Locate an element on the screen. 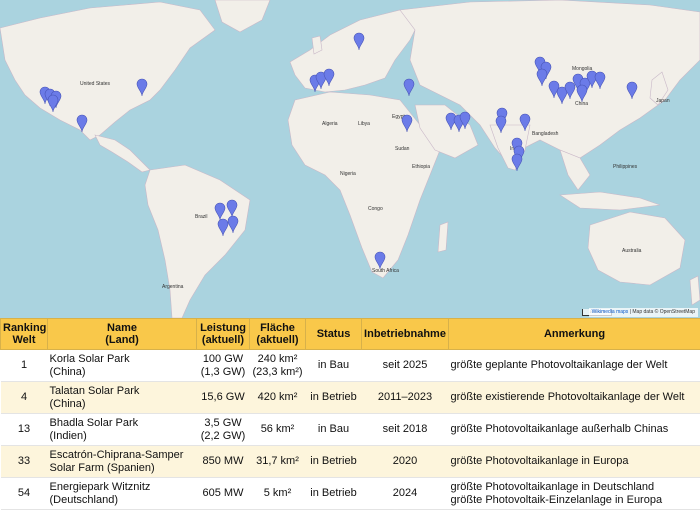 The height and width of the screenshot is (510, 700). cell-start: 2024 is located at coordinates (405, 494).